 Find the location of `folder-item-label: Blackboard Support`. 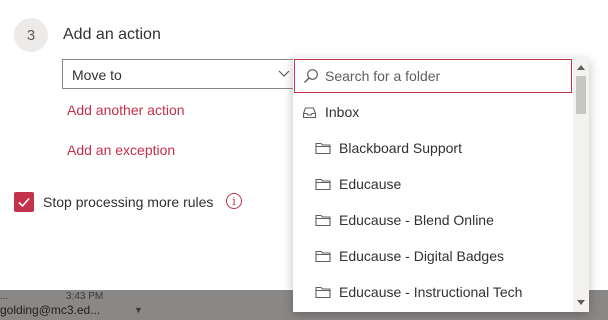

folder-item-label: Blackboard Support is located at coordinates (400, 148).